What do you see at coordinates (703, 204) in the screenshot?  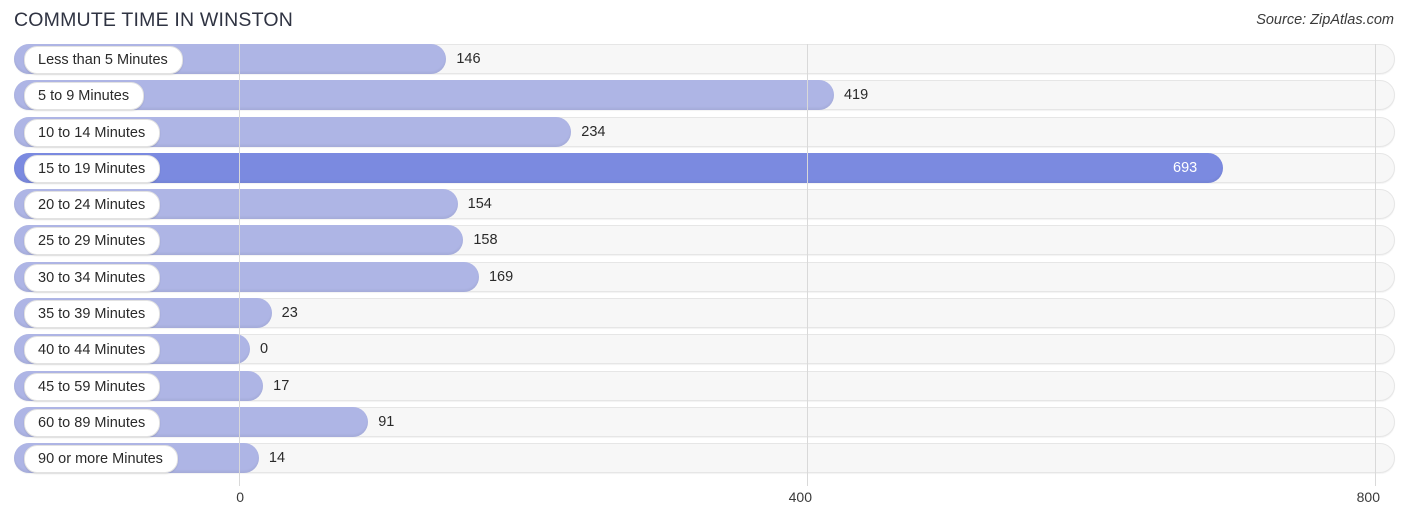 I see `bar-row: 20 to 24 Minutes 154` at bounding box center [703, 204].